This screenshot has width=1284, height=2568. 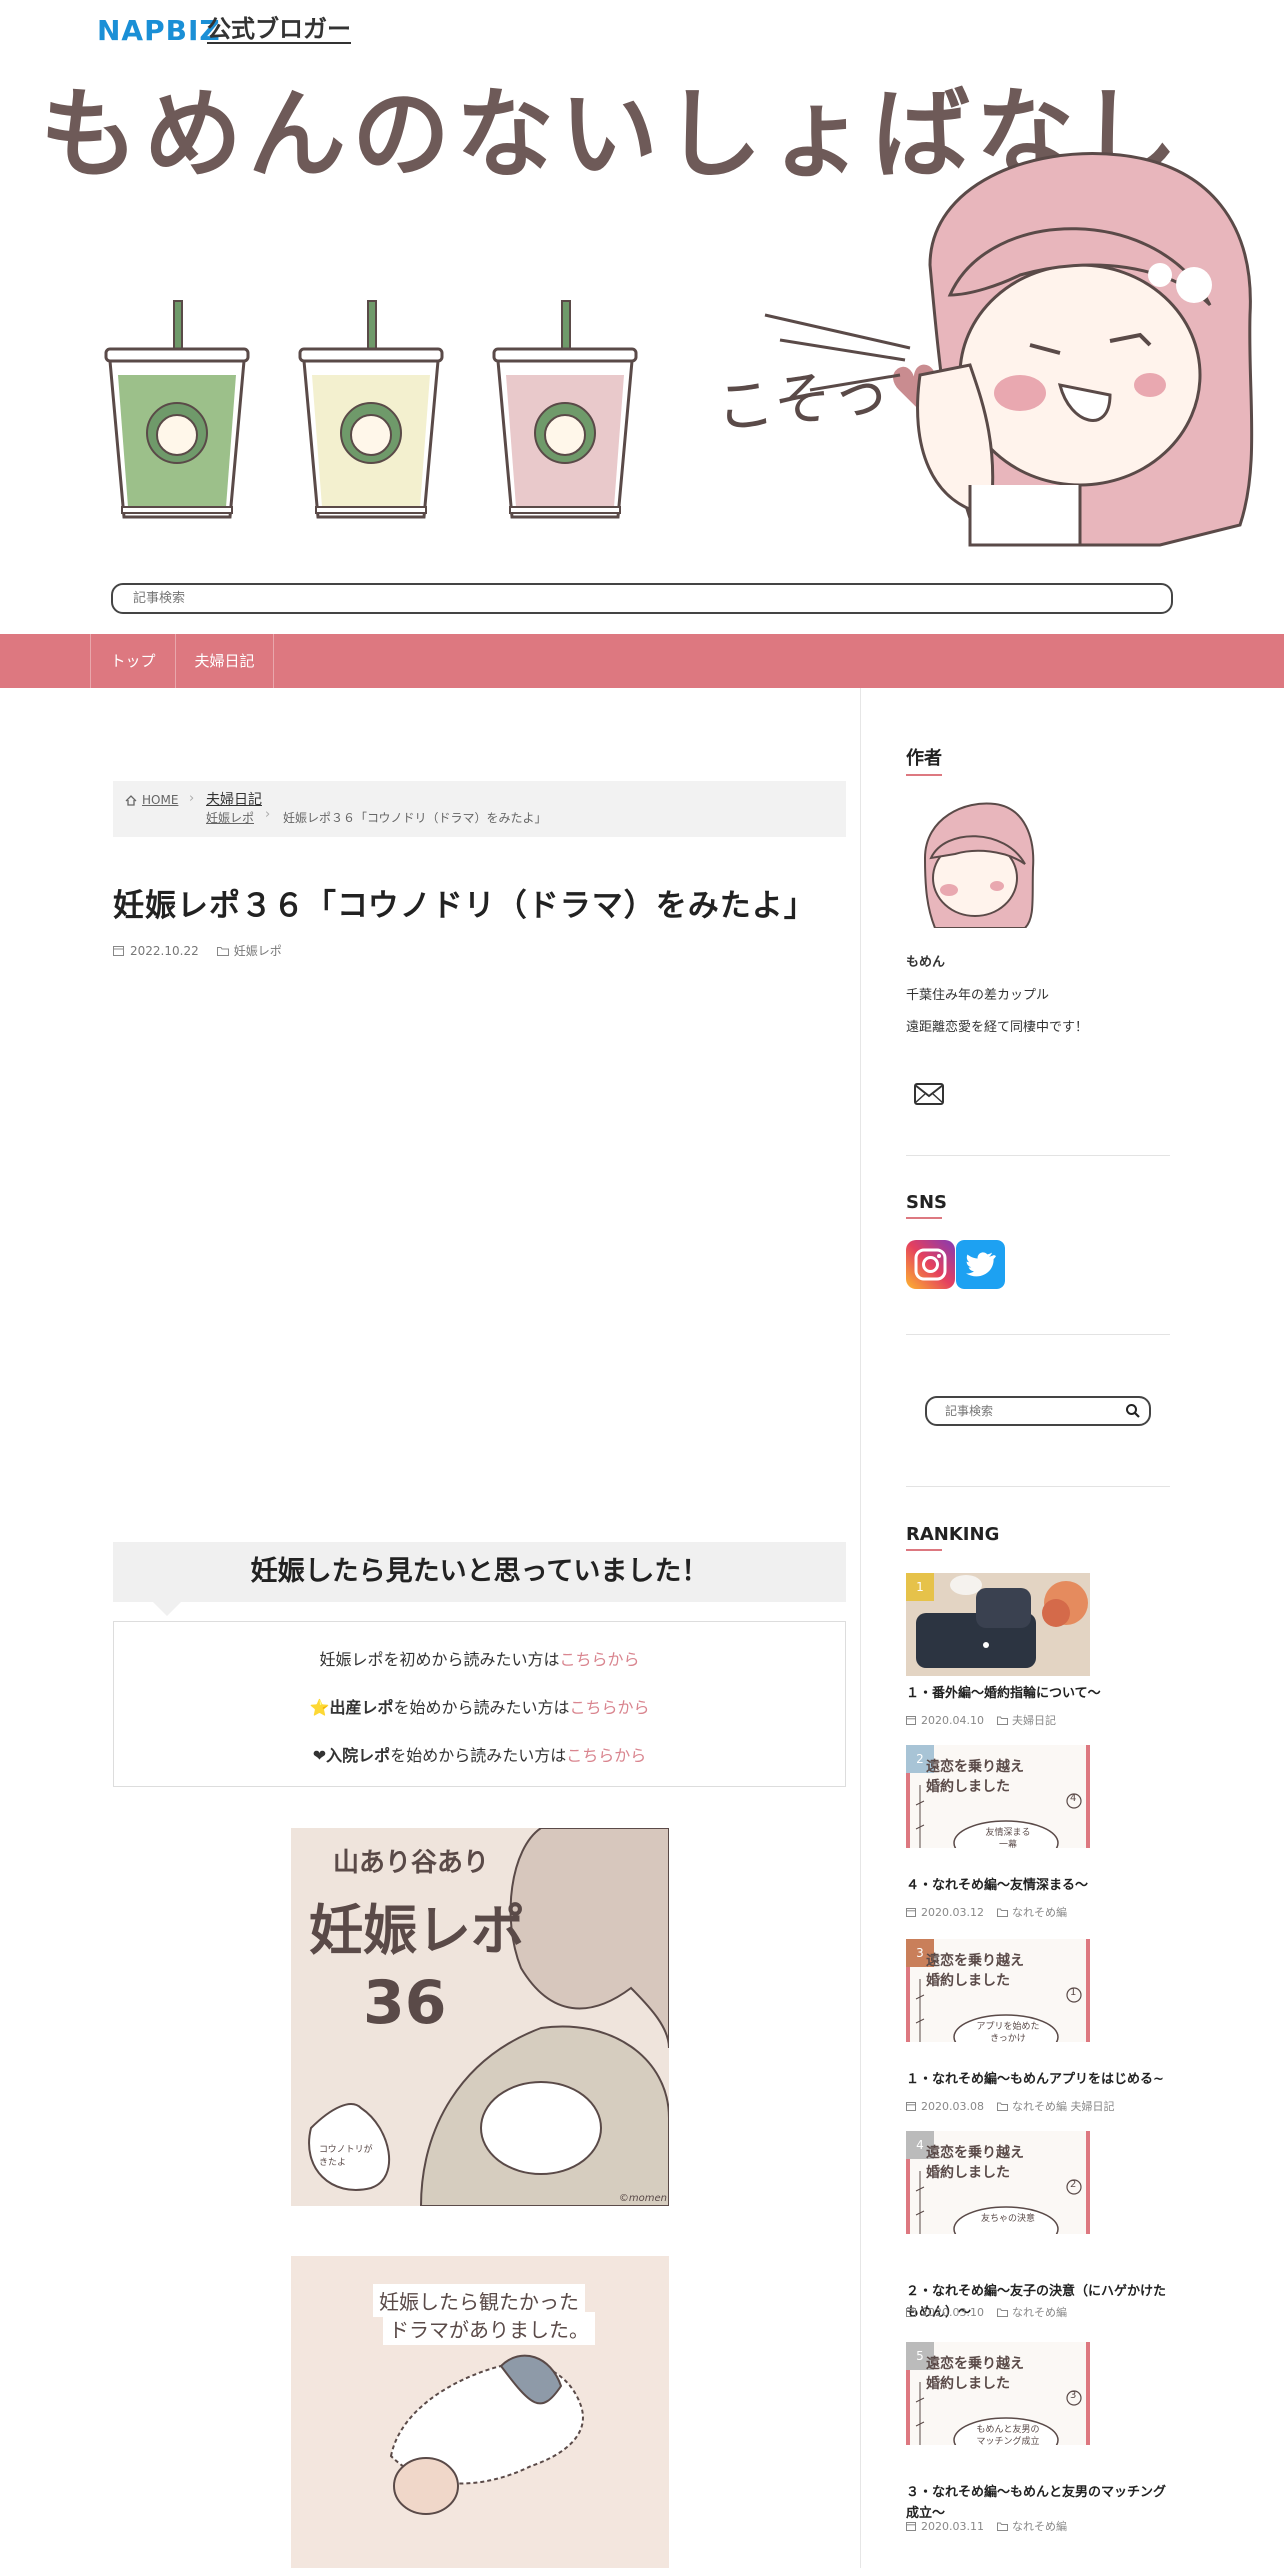 What do you see at coordinates (924, 760) in the screenshot?
I see `sidebar-author-heading: 作者` at bounding box center [924, 760].